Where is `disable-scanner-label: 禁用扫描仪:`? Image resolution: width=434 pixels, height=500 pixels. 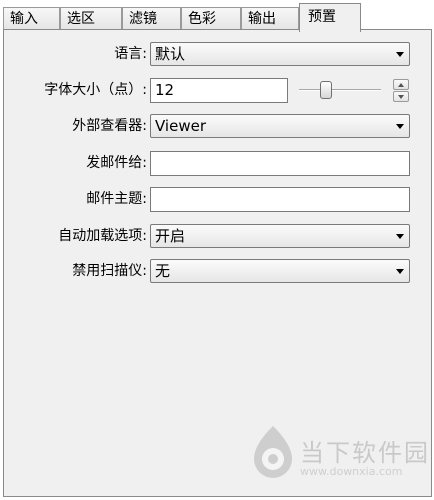 disable-scanner-label: 禁用扫描仪: is located at coordinates (109, 271).